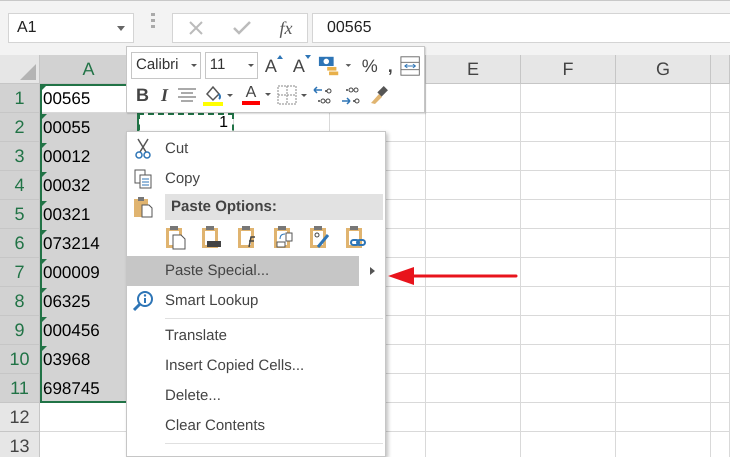 This screenshot has width=730, height=457. I want to click on row-header: 6, so click(20, 243).